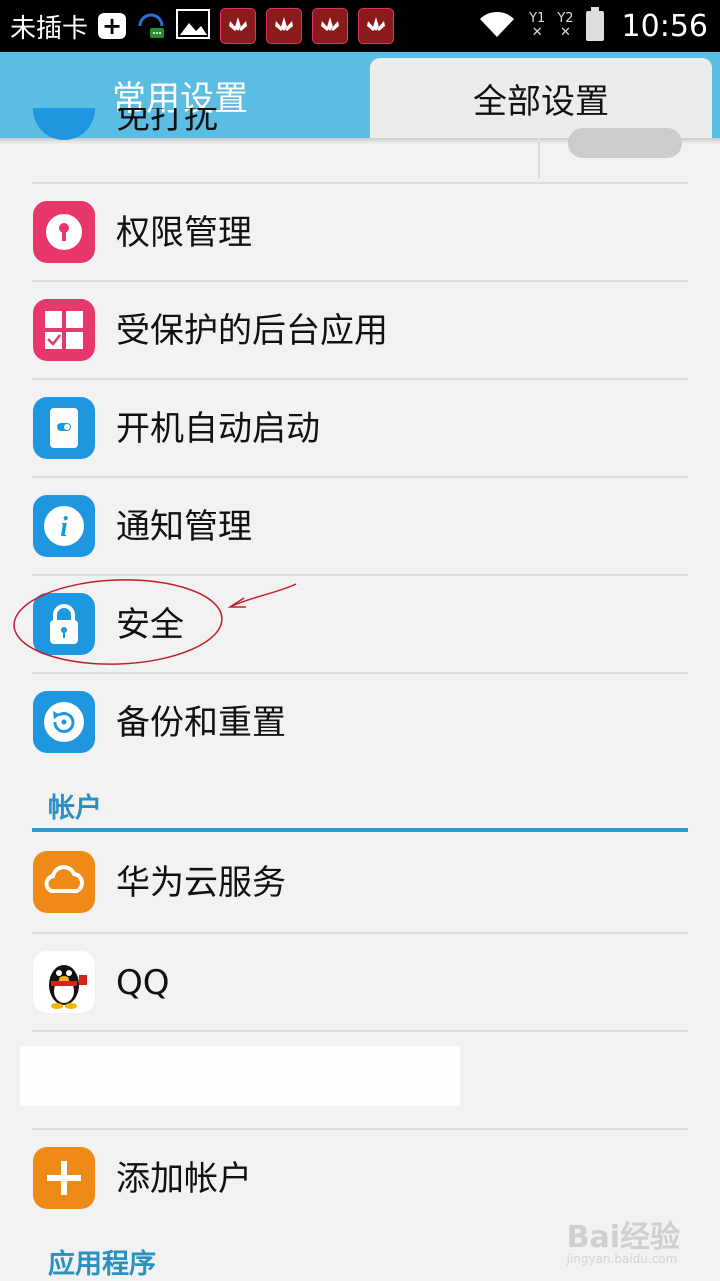 Image resolution: width=720 pixels, height=1281 pixels. What do you see at coordinates (151, 26) in the screenshot?
I see `headset-icon` at bounding box center [151, 26].